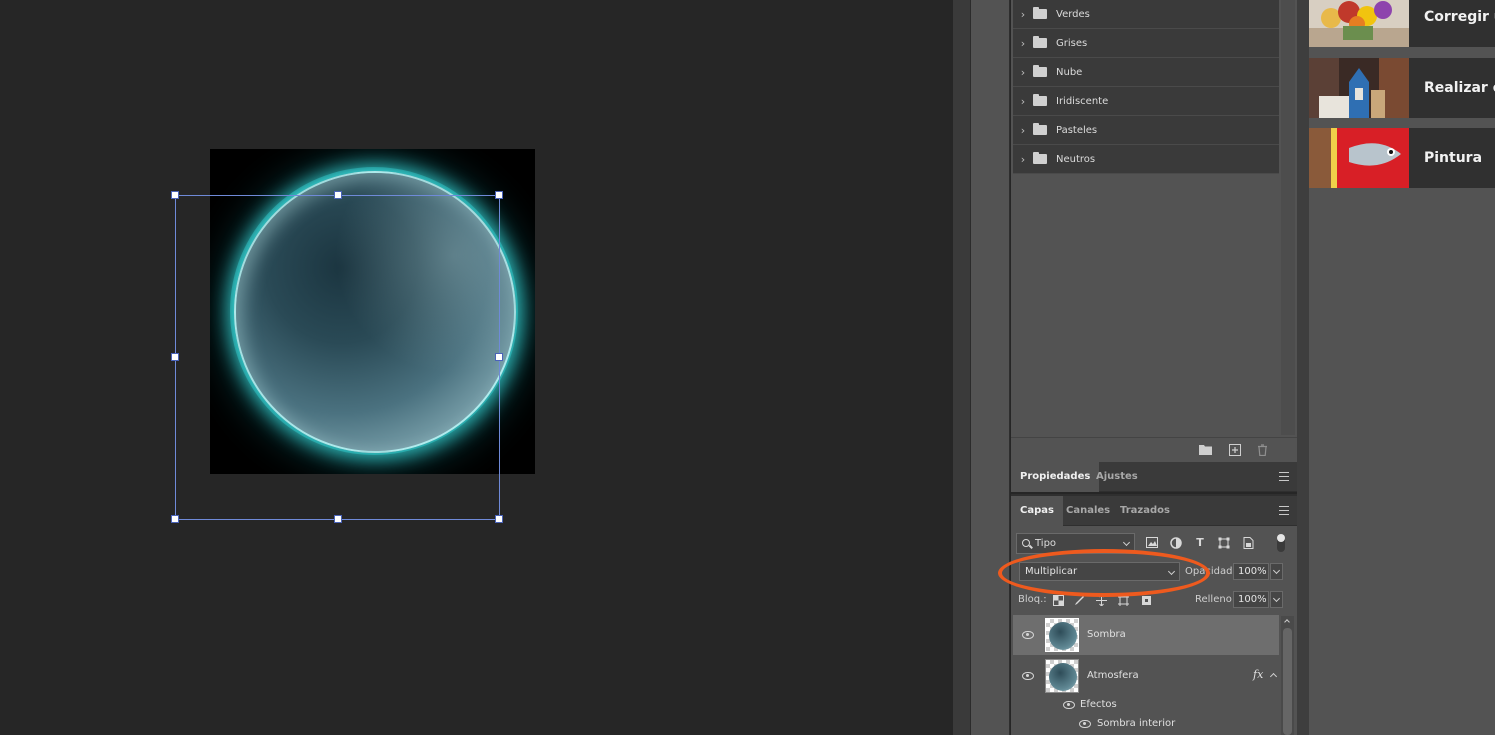  I want to click on swatch-group-label: Pasteles, so click(1077, 130).